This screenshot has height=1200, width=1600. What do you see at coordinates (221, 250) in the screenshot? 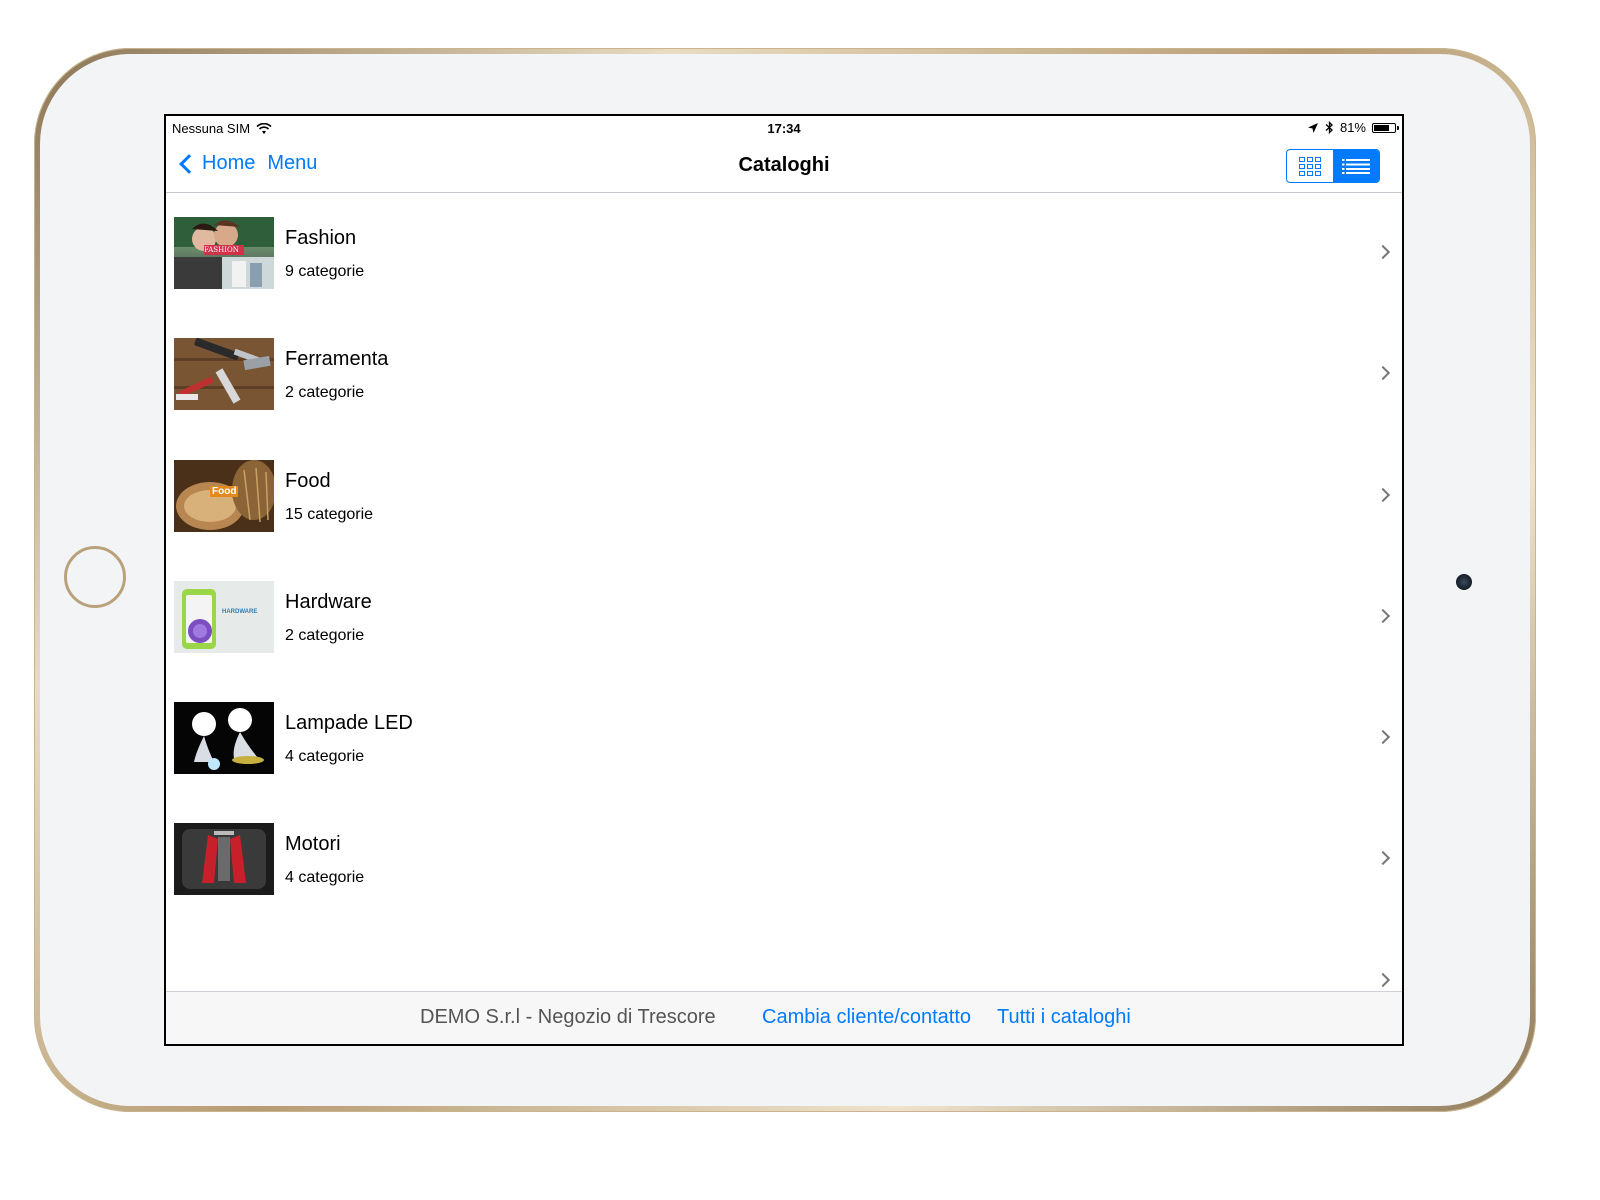
I see `thumbnail-label: FASHION` at bounding box center [221, 250].